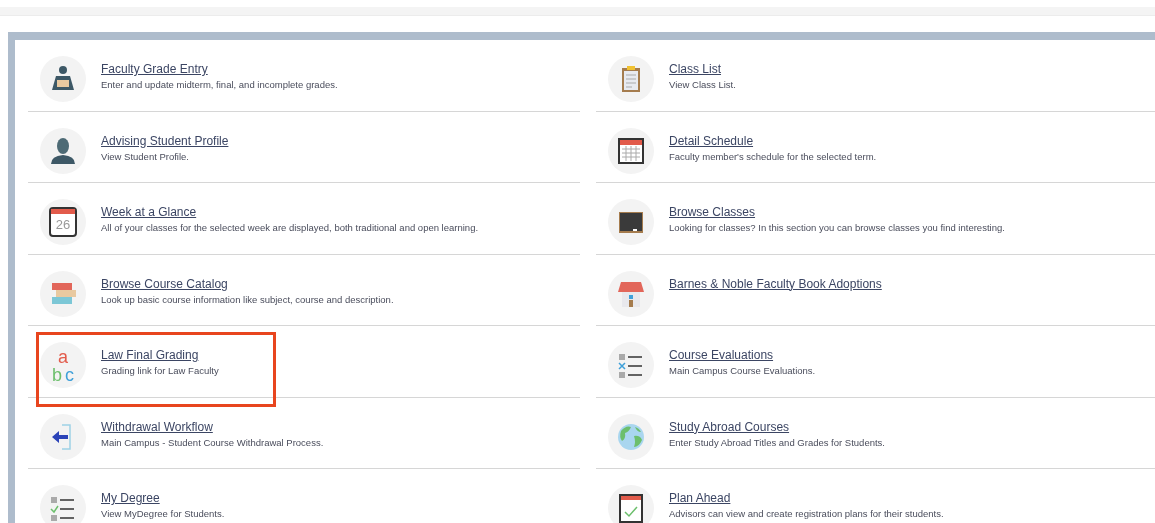 Image resolution: width=1155 pixels, height=523 pixels. I want to click on description: Main Campus - Student Course Withdrawal Process., so click(212, 442).